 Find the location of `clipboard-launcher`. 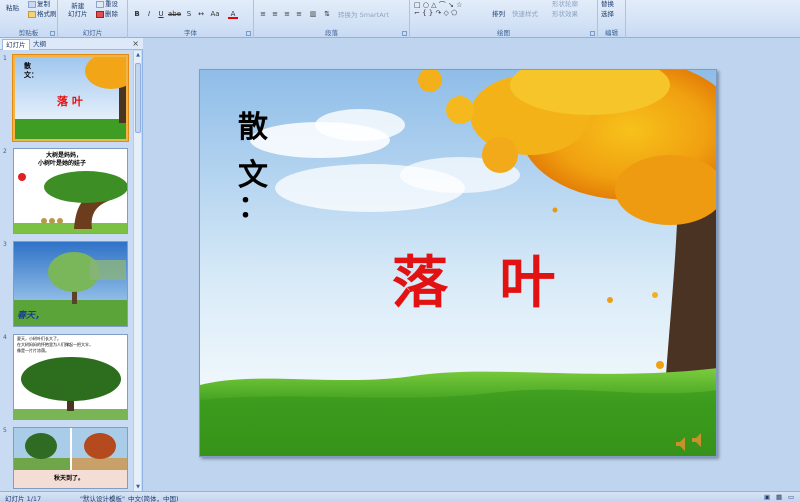

clipboard-launcher is located at coordinates (52, 33).